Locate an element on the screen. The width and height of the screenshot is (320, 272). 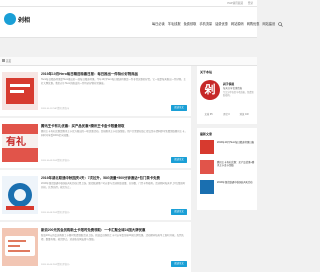
nav-item: 每日必读 is located at coordinates (158, 23).